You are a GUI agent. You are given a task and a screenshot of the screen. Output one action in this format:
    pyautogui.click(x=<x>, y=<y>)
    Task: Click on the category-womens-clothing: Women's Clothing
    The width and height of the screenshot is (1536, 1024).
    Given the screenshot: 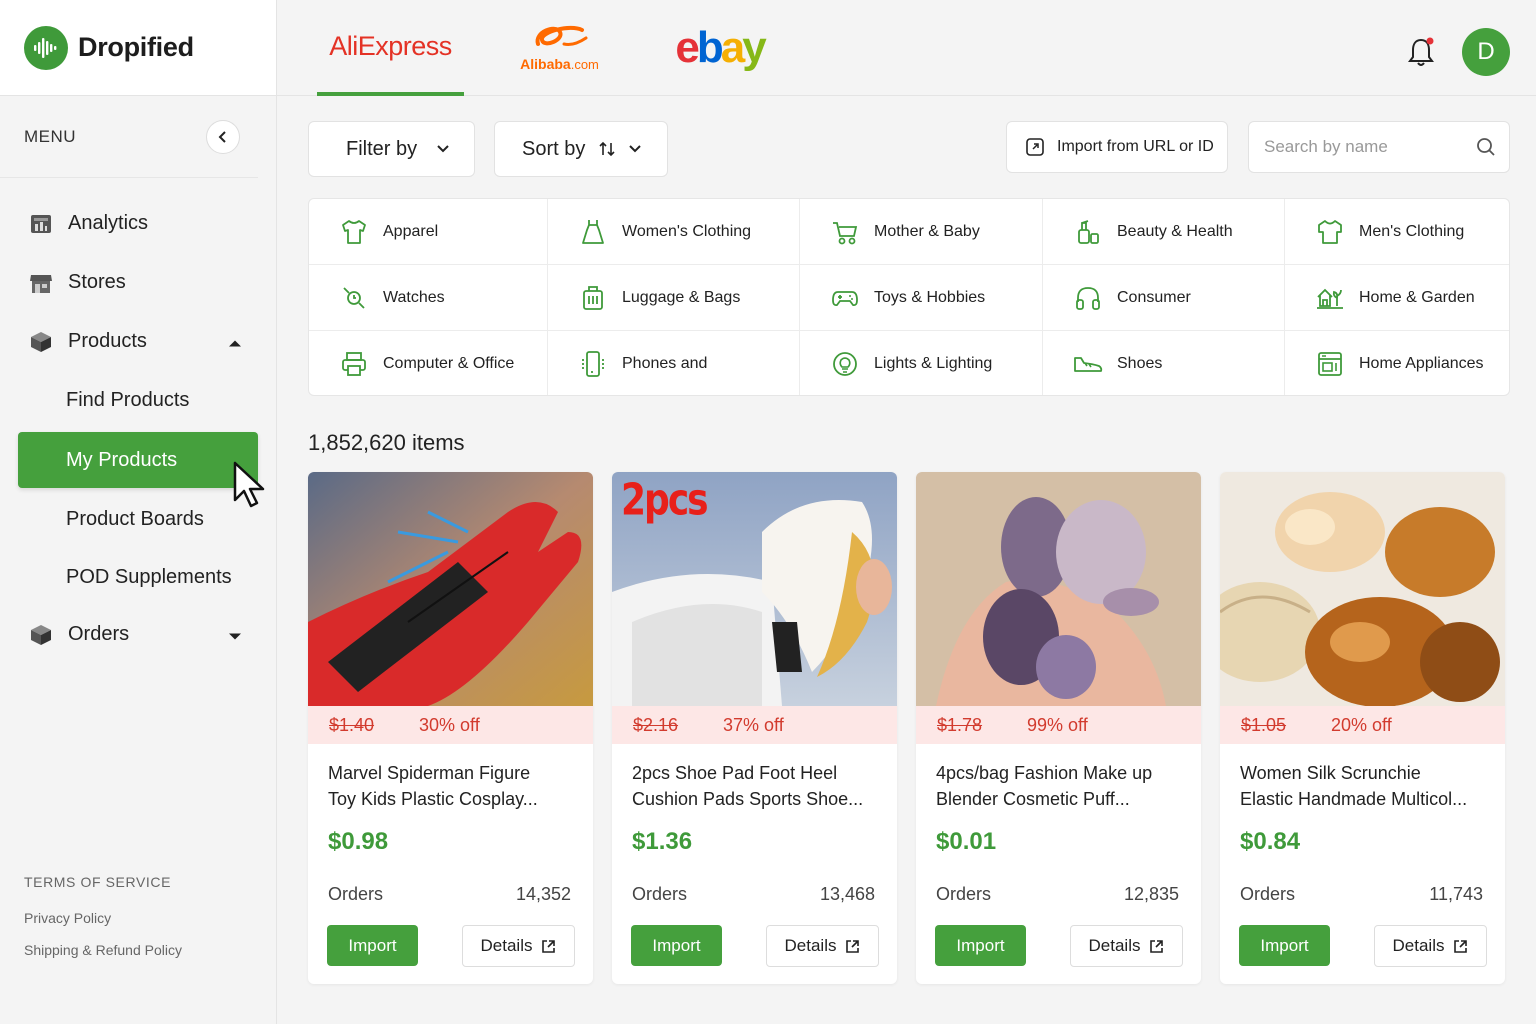 What is the action you would take?
    pyautogui.click(x=674, y=232)
    